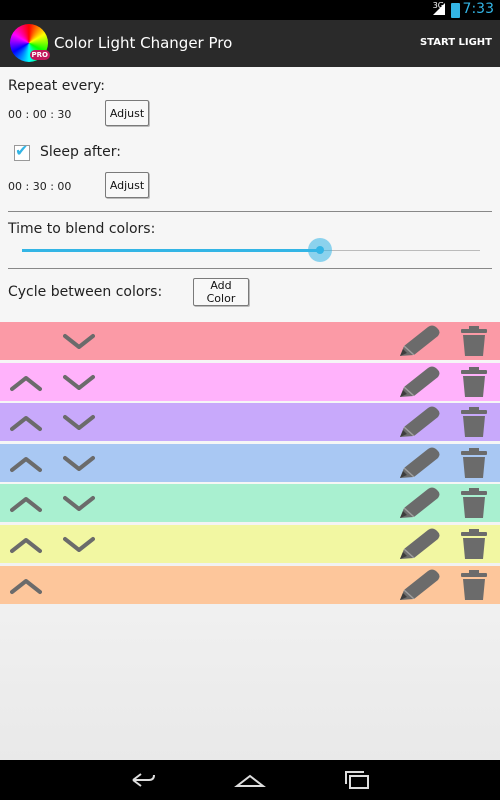 The height and width of the screenshot is (800, 500). What do you see at coordinates (39, 55) in the screenshot?
I see `pro-badge: PRO` at bounding box center [39, 55].